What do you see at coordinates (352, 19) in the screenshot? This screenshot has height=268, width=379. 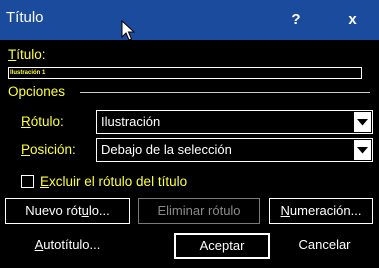 I see `close-button: x` at bounding box center [352, 19].